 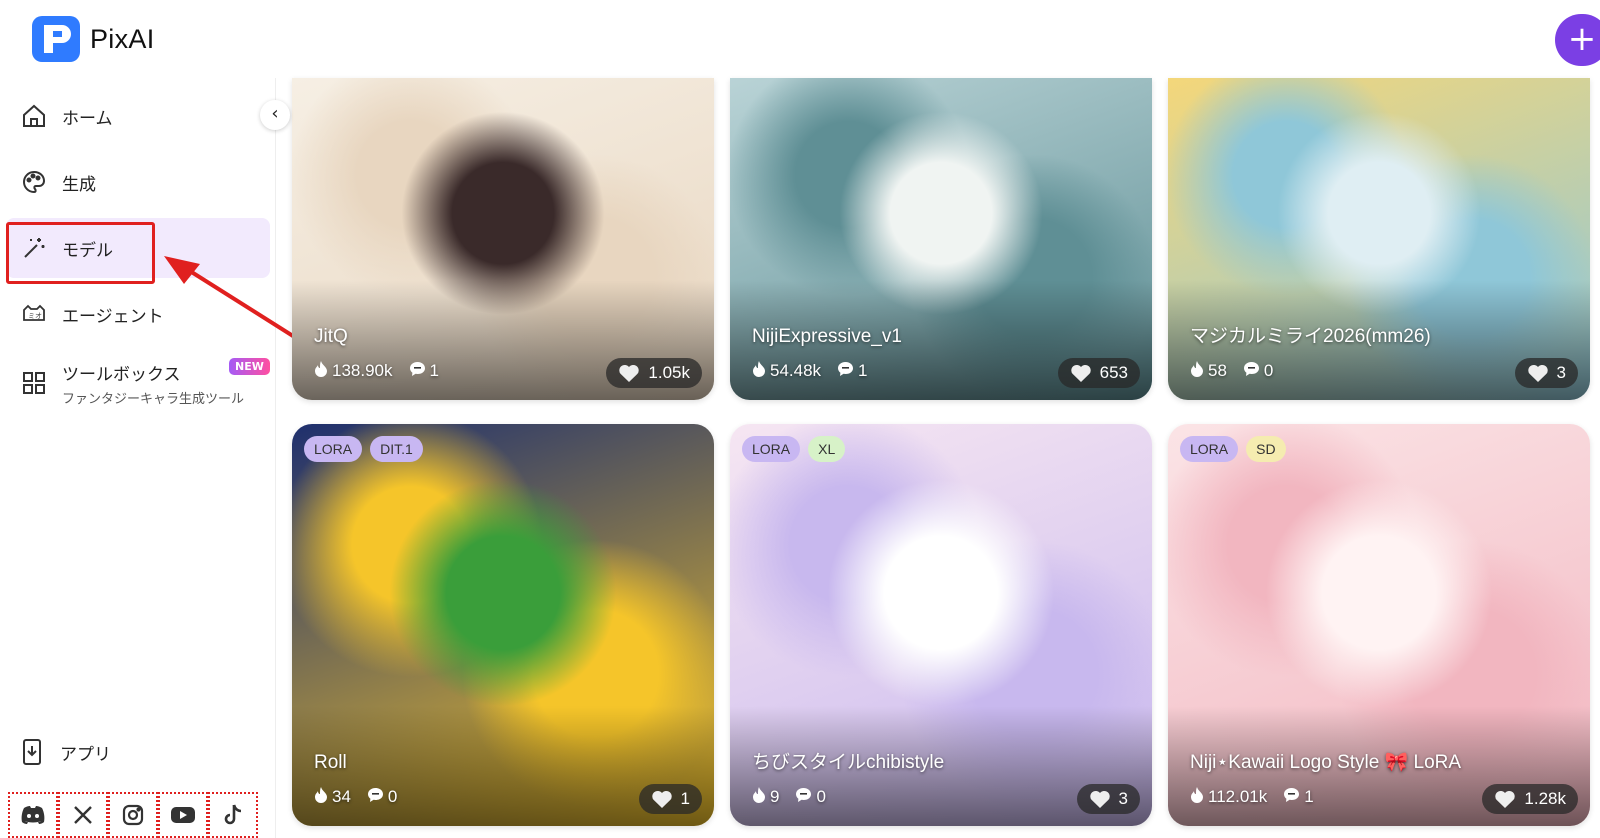 I want to click on agent-icon: ミオ, so click(x=34, y=314).